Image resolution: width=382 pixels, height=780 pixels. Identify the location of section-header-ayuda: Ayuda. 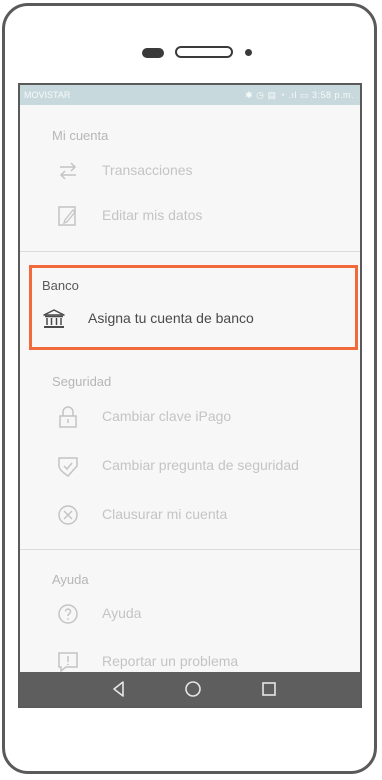
(70, 579).